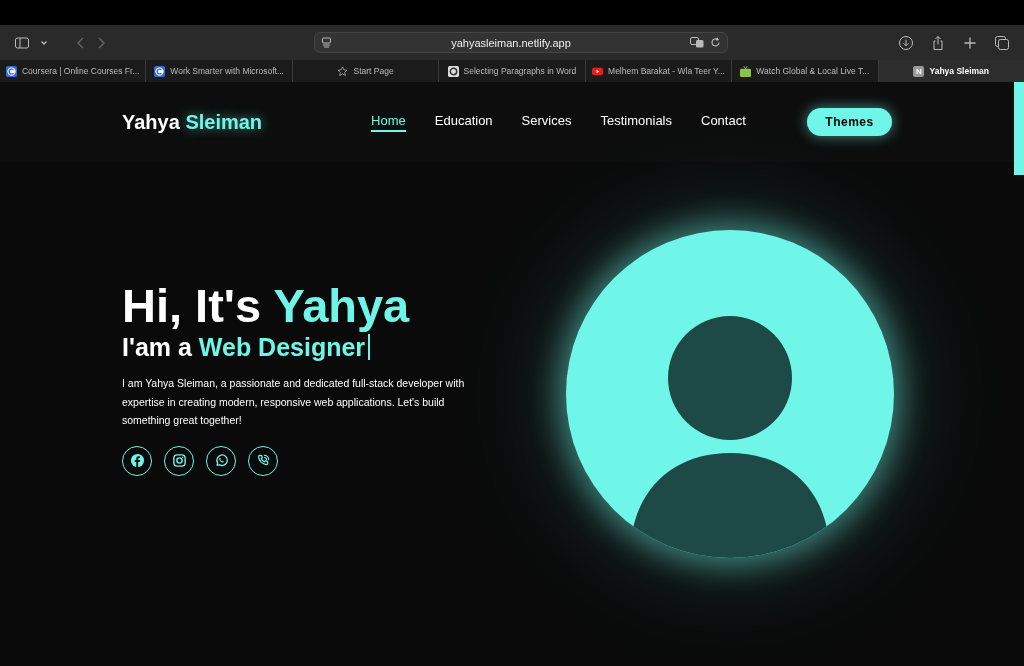  I want to click on text-cursor, so click(369, 347).